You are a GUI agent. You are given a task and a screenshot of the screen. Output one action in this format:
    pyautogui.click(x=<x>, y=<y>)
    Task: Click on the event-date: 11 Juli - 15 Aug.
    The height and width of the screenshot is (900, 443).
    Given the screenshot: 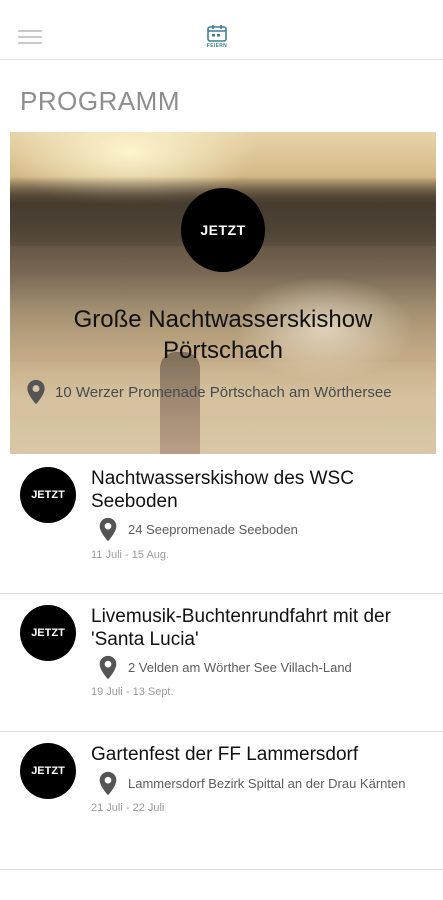 What is the action you would take?
    pyautogui.click(x=130, y=555)
    